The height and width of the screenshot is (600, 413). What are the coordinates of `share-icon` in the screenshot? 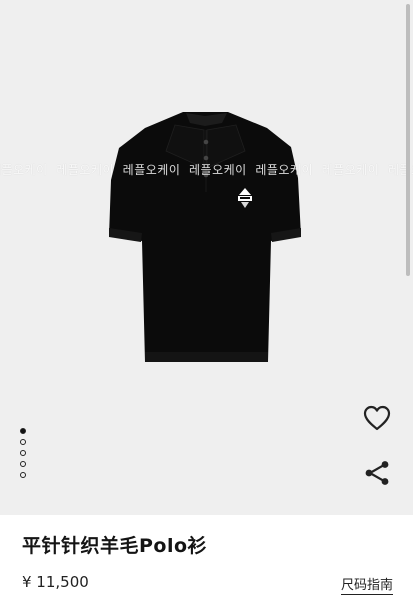 It's located at (377, 473).